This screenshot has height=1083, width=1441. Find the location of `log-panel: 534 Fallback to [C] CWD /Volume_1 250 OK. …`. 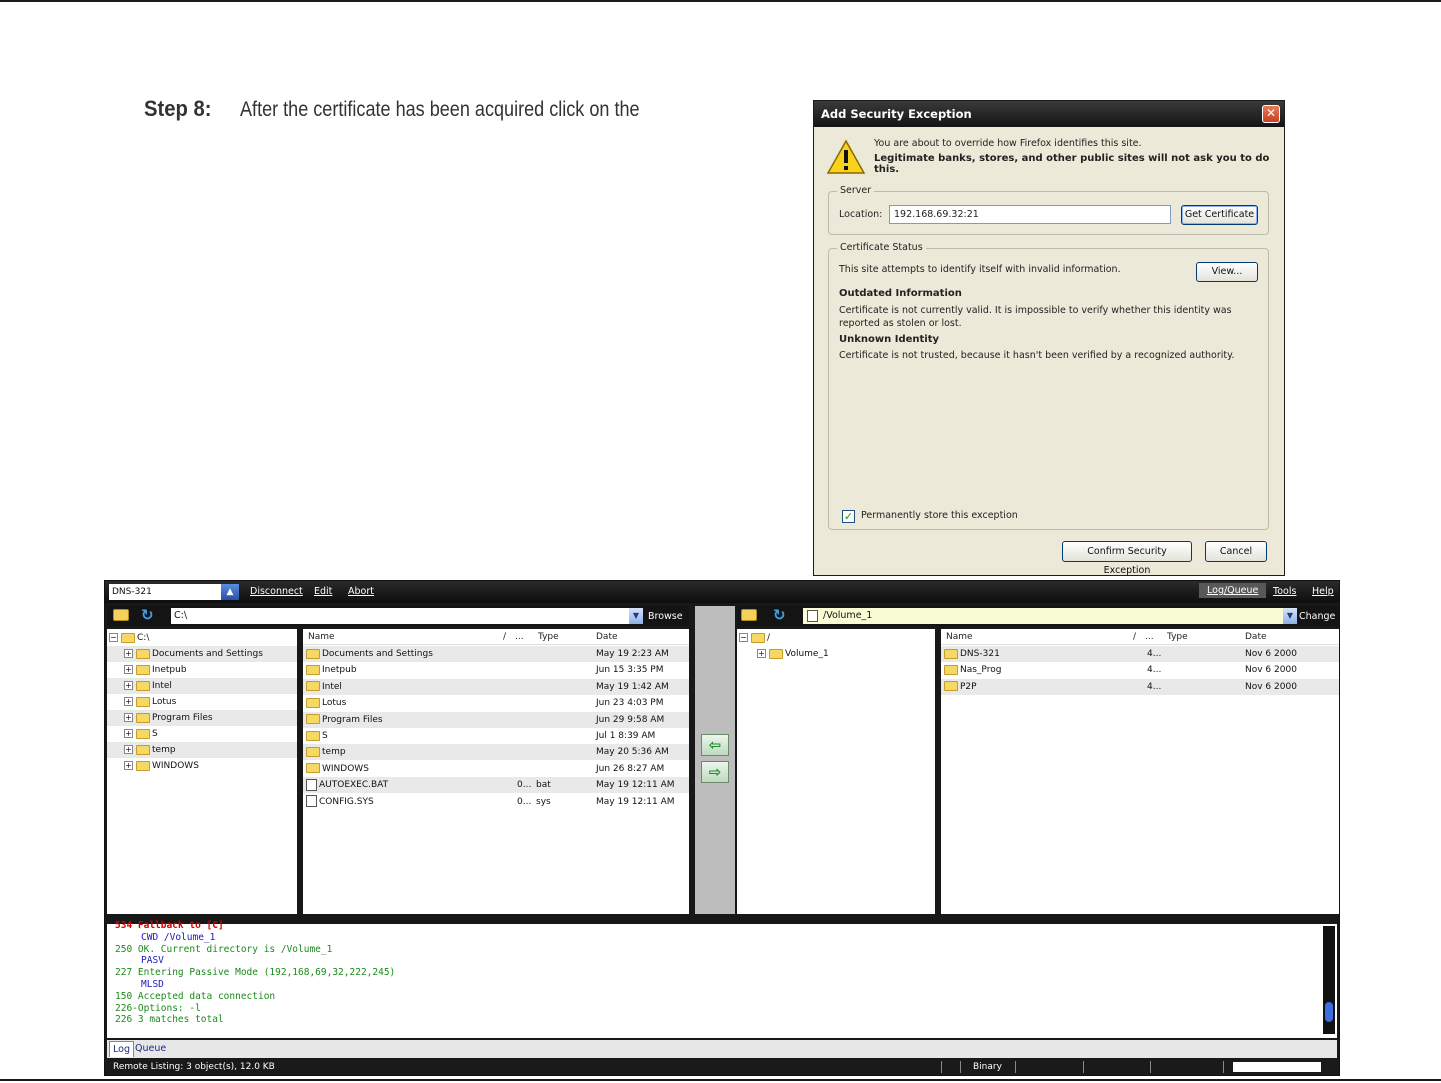

log-panel: 534 Fallback to [C] CWD /Volume_1 250 OK. … is located at coordinates (722, 979).